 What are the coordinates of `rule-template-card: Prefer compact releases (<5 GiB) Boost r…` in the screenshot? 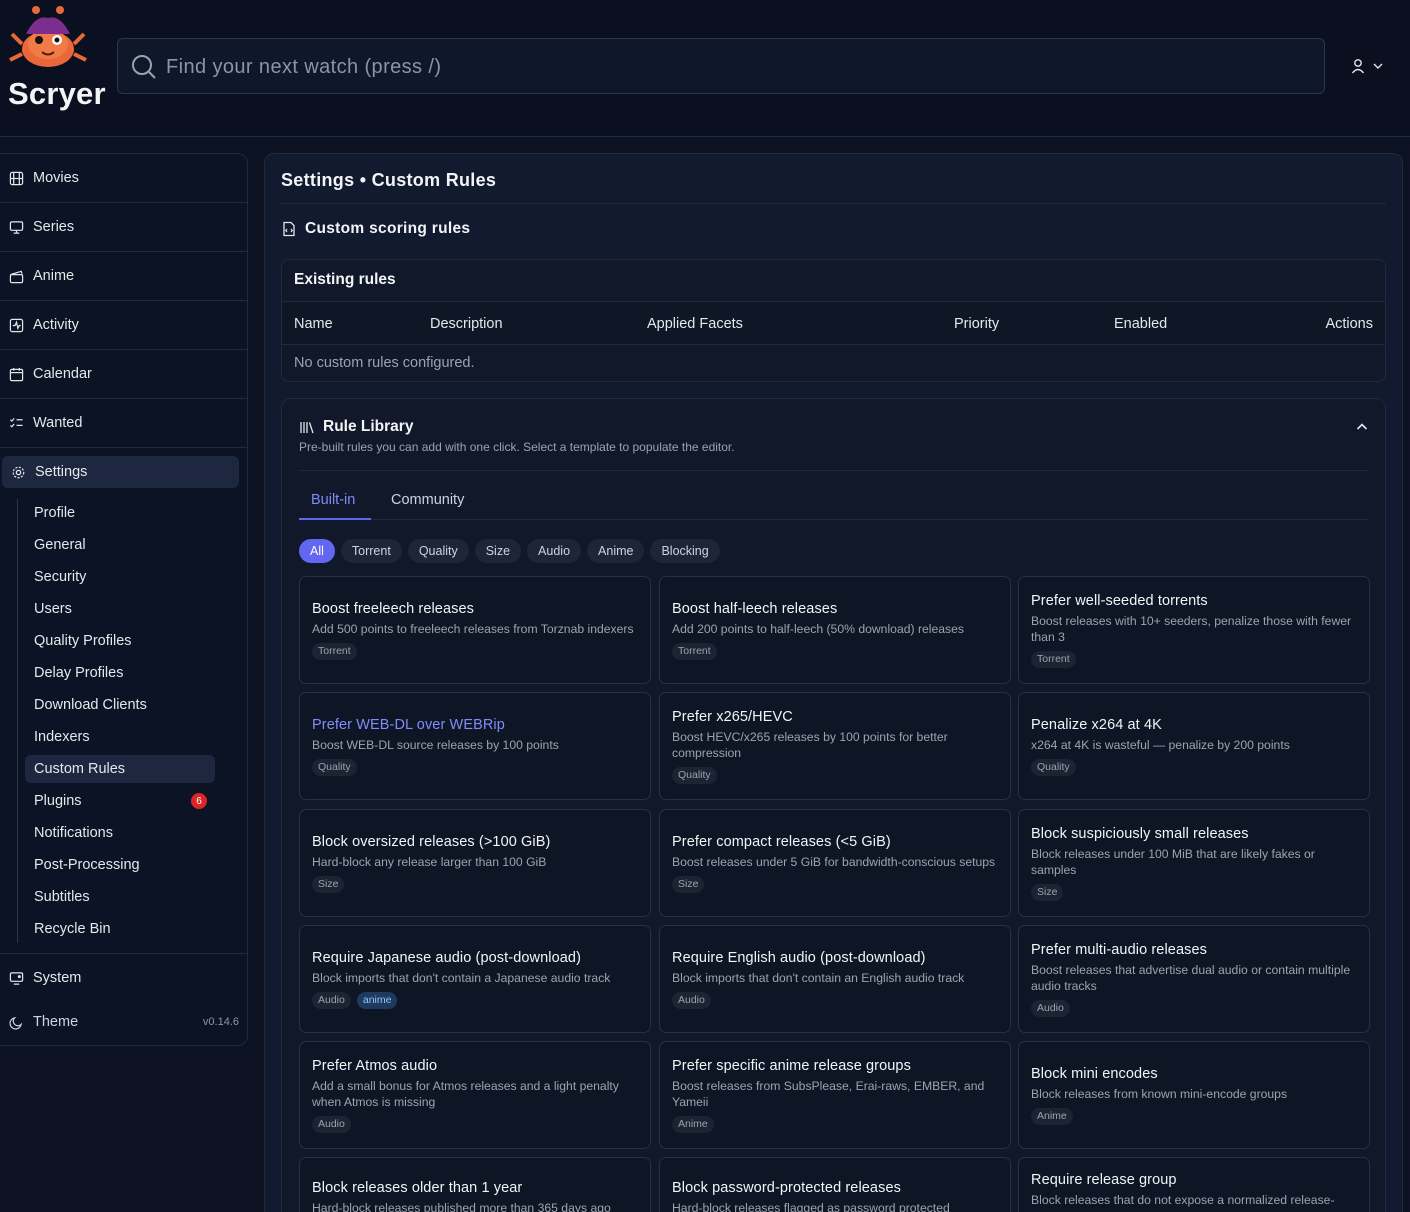 It's located at (835, 863).